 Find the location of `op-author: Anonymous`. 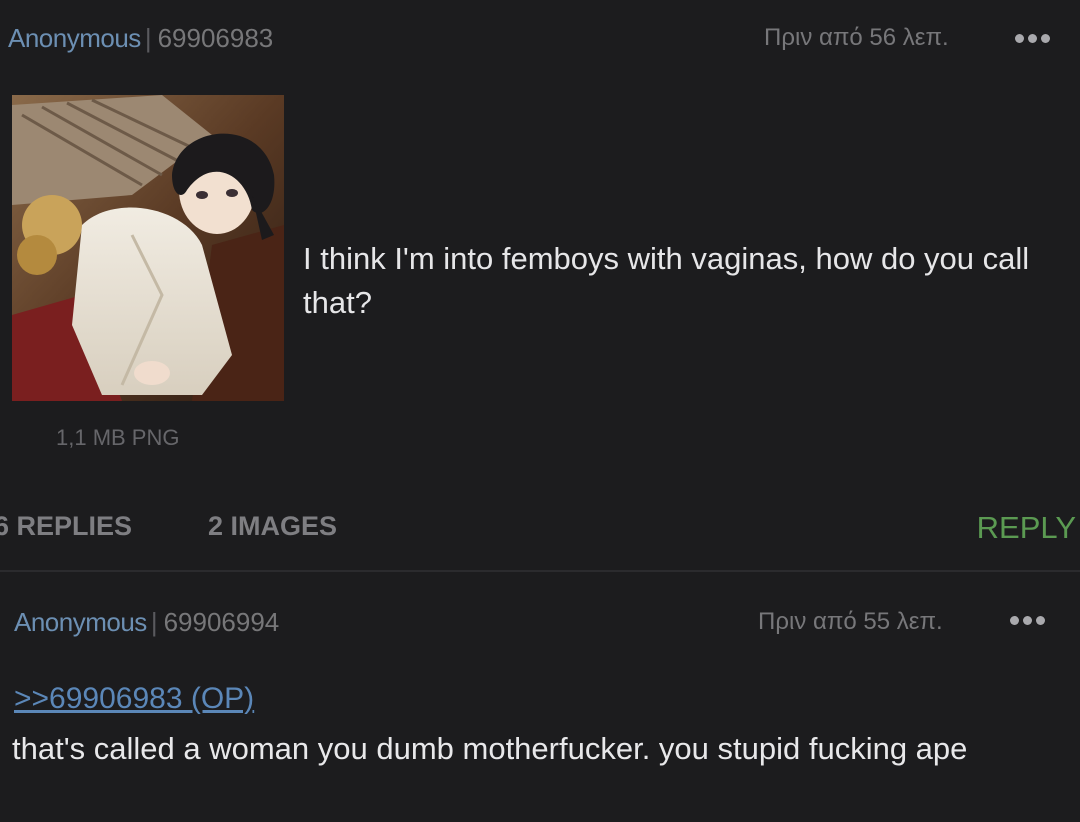

op-author: Anonymous is located at coordinates (74, 38).